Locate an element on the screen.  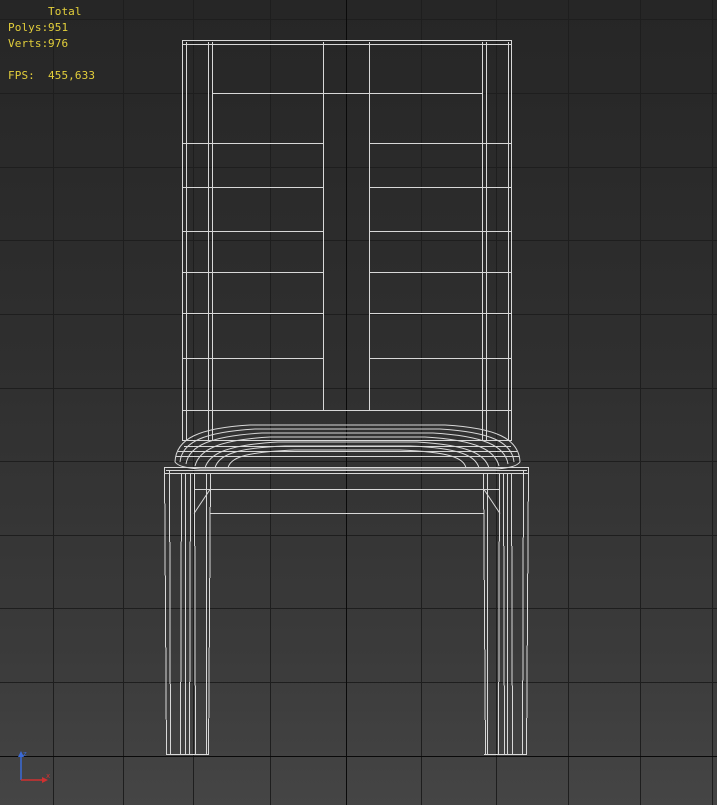
svg-text: x is located at coordinates (48, 776).